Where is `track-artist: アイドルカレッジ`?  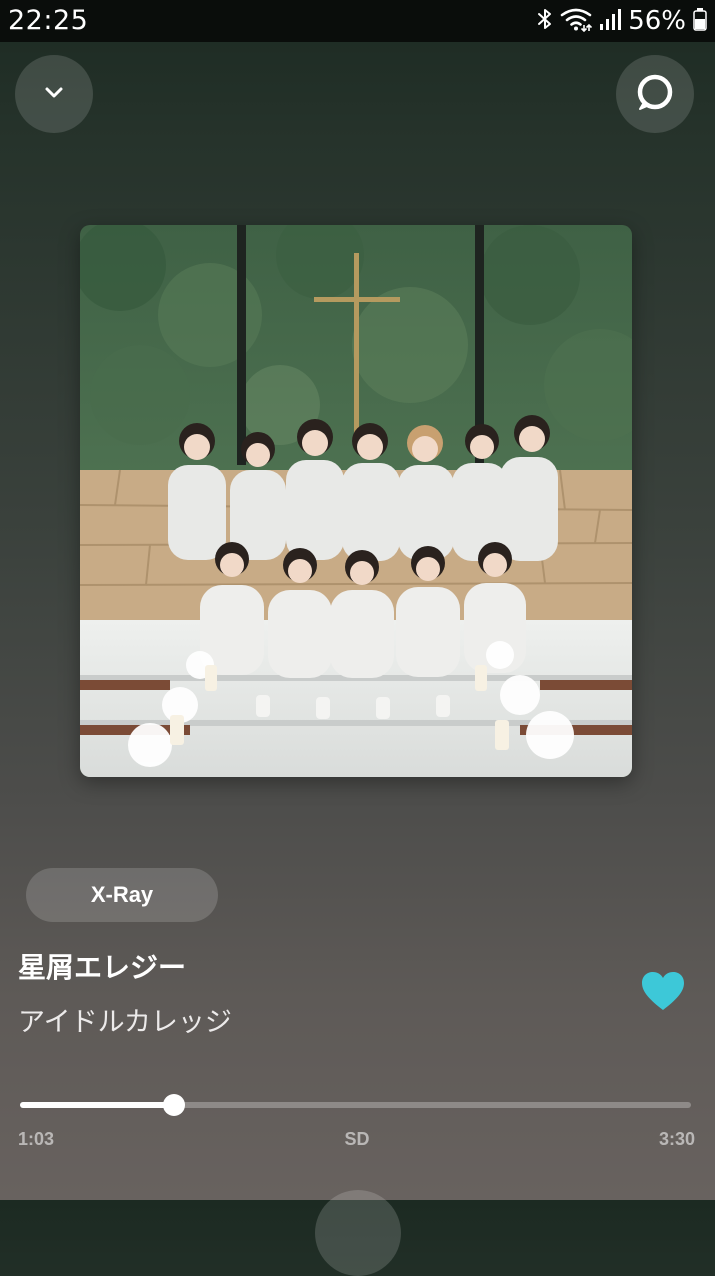
track-artist: アイドルカレッジ is located at coordinates (125, 1023).